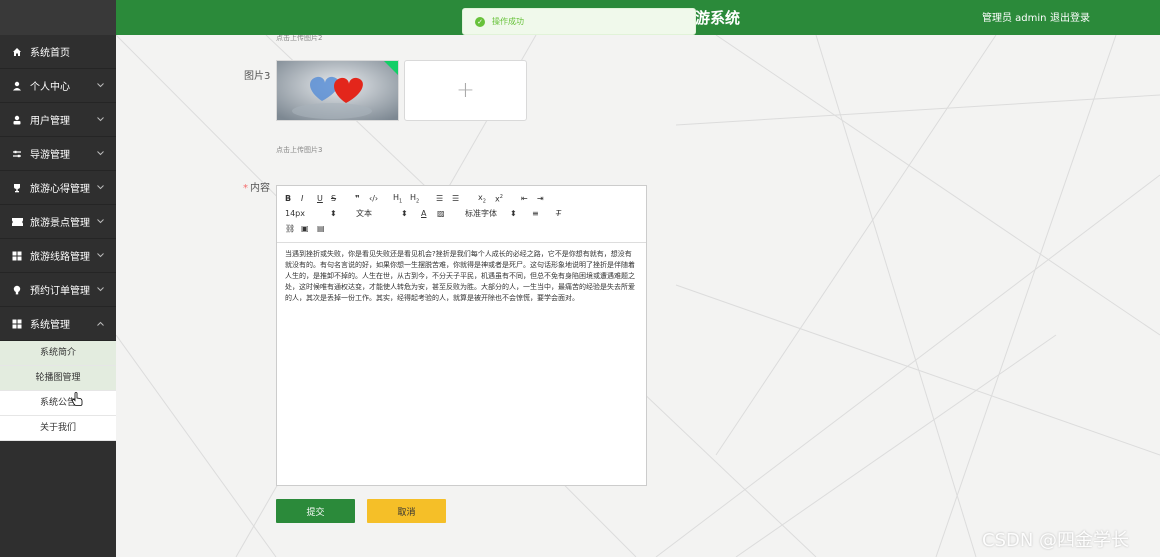 The image size is (1160, 557). I want to click on sidebar-item-label: 预约订单管理, so click(60, 291).